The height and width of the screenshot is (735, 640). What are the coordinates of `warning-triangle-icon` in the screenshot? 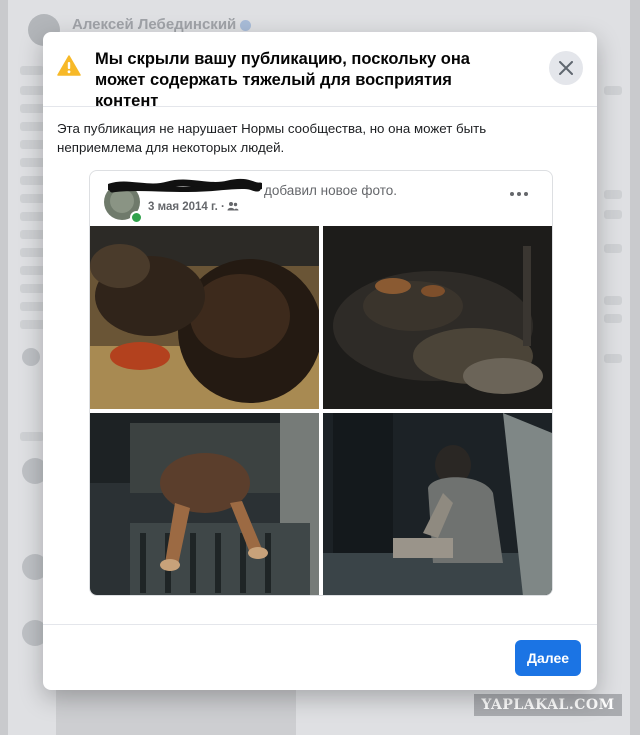 It's located at (69, 65).